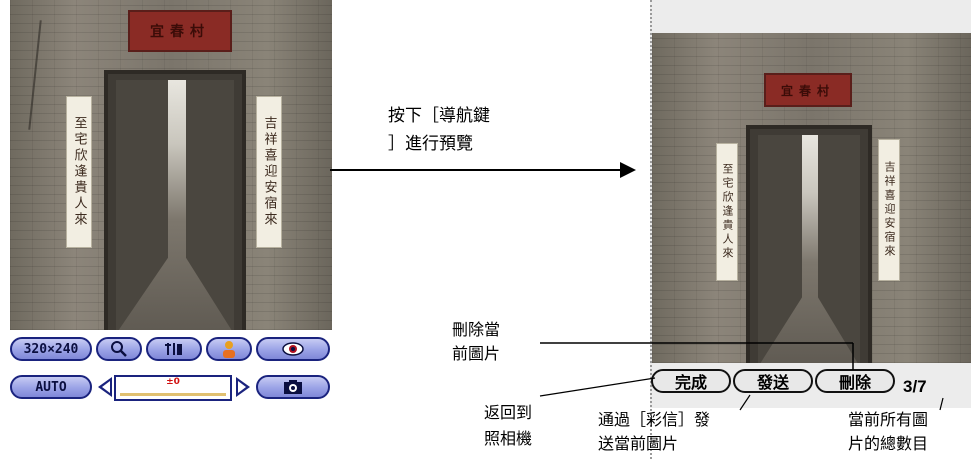 The width and height of the screenshot is (971, 459). What do you see at coordinates (888, 419) in the screenshot?
I see `counter-callout-line1: 當前所有圖` at bounding box center [888, 419].